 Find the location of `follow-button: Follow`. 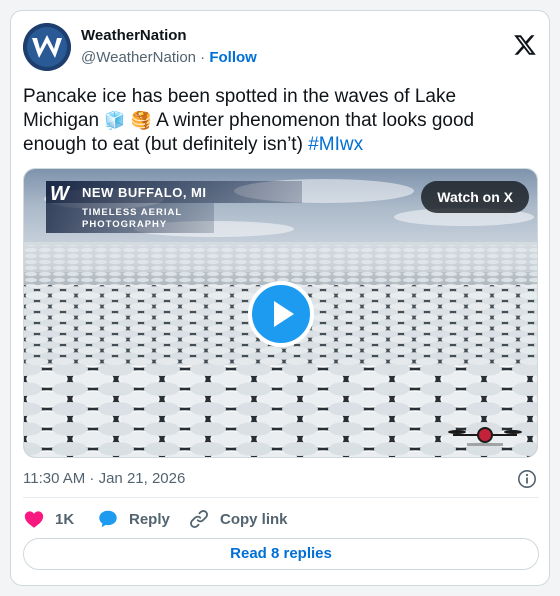

follow-button: Follow is located at coordinates (233, 57).